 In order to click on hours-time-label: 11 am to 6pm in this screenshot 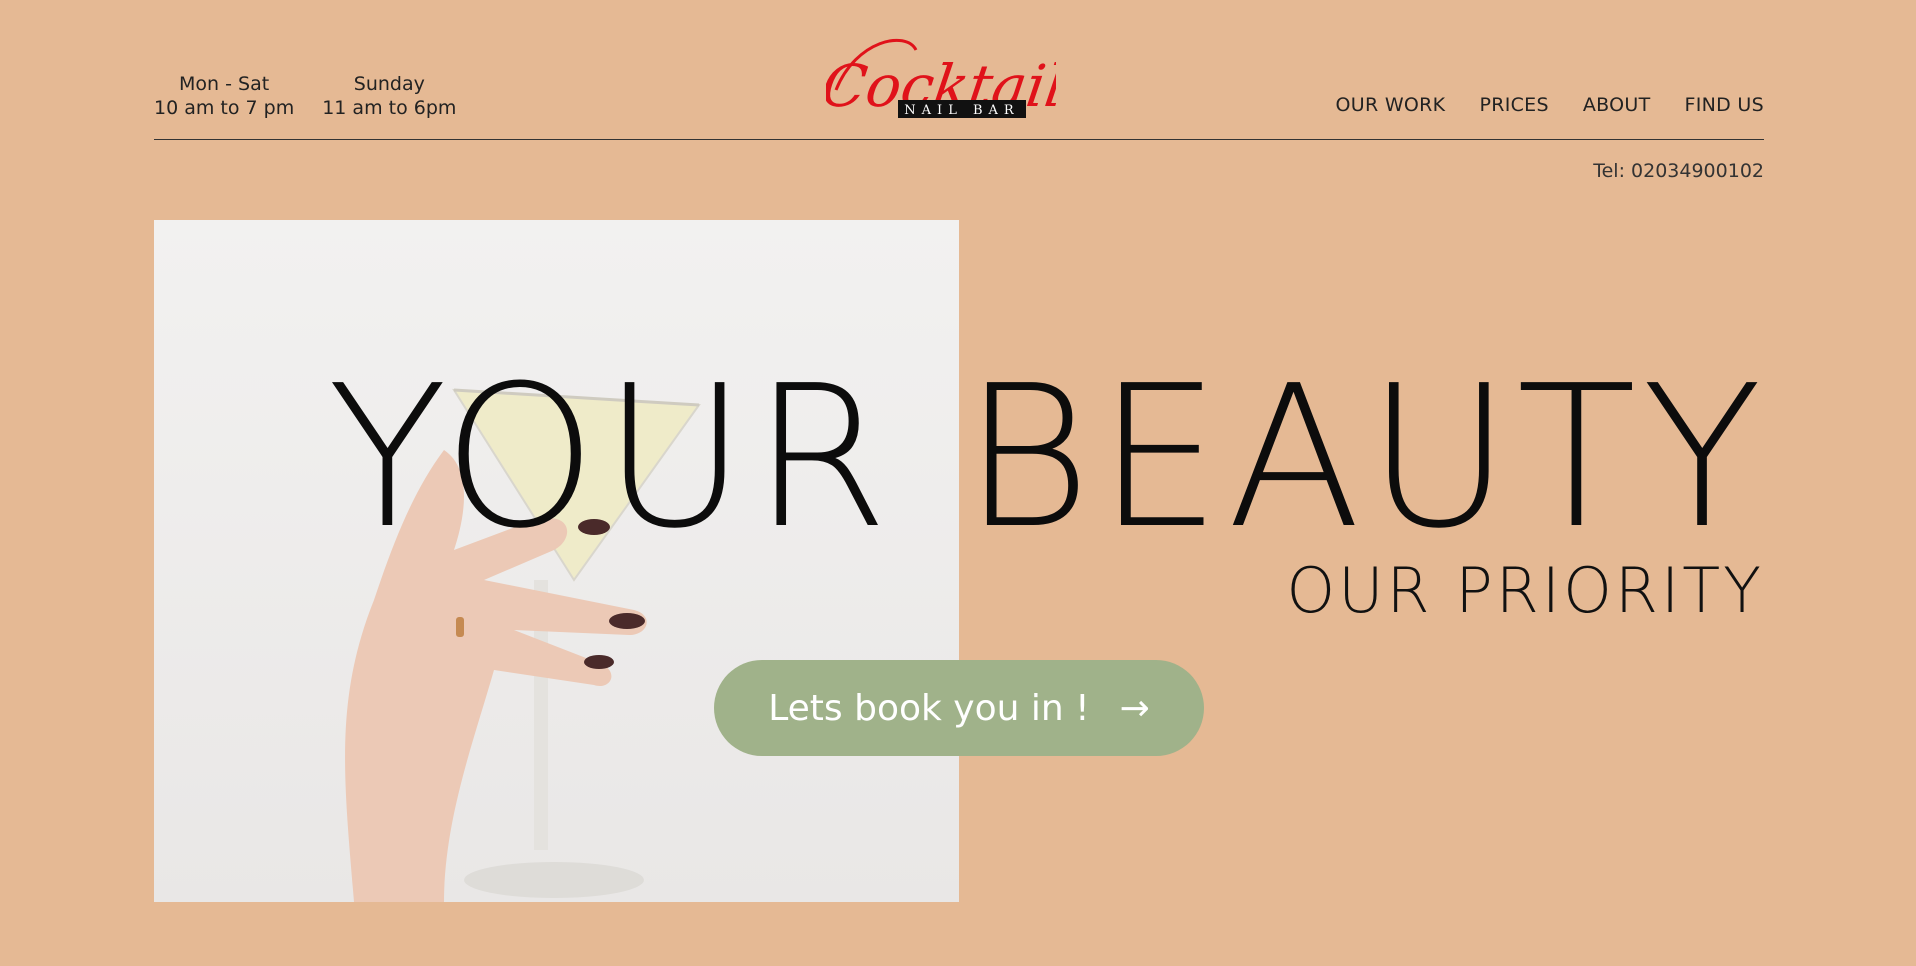, I will do `click(389, 108)`.